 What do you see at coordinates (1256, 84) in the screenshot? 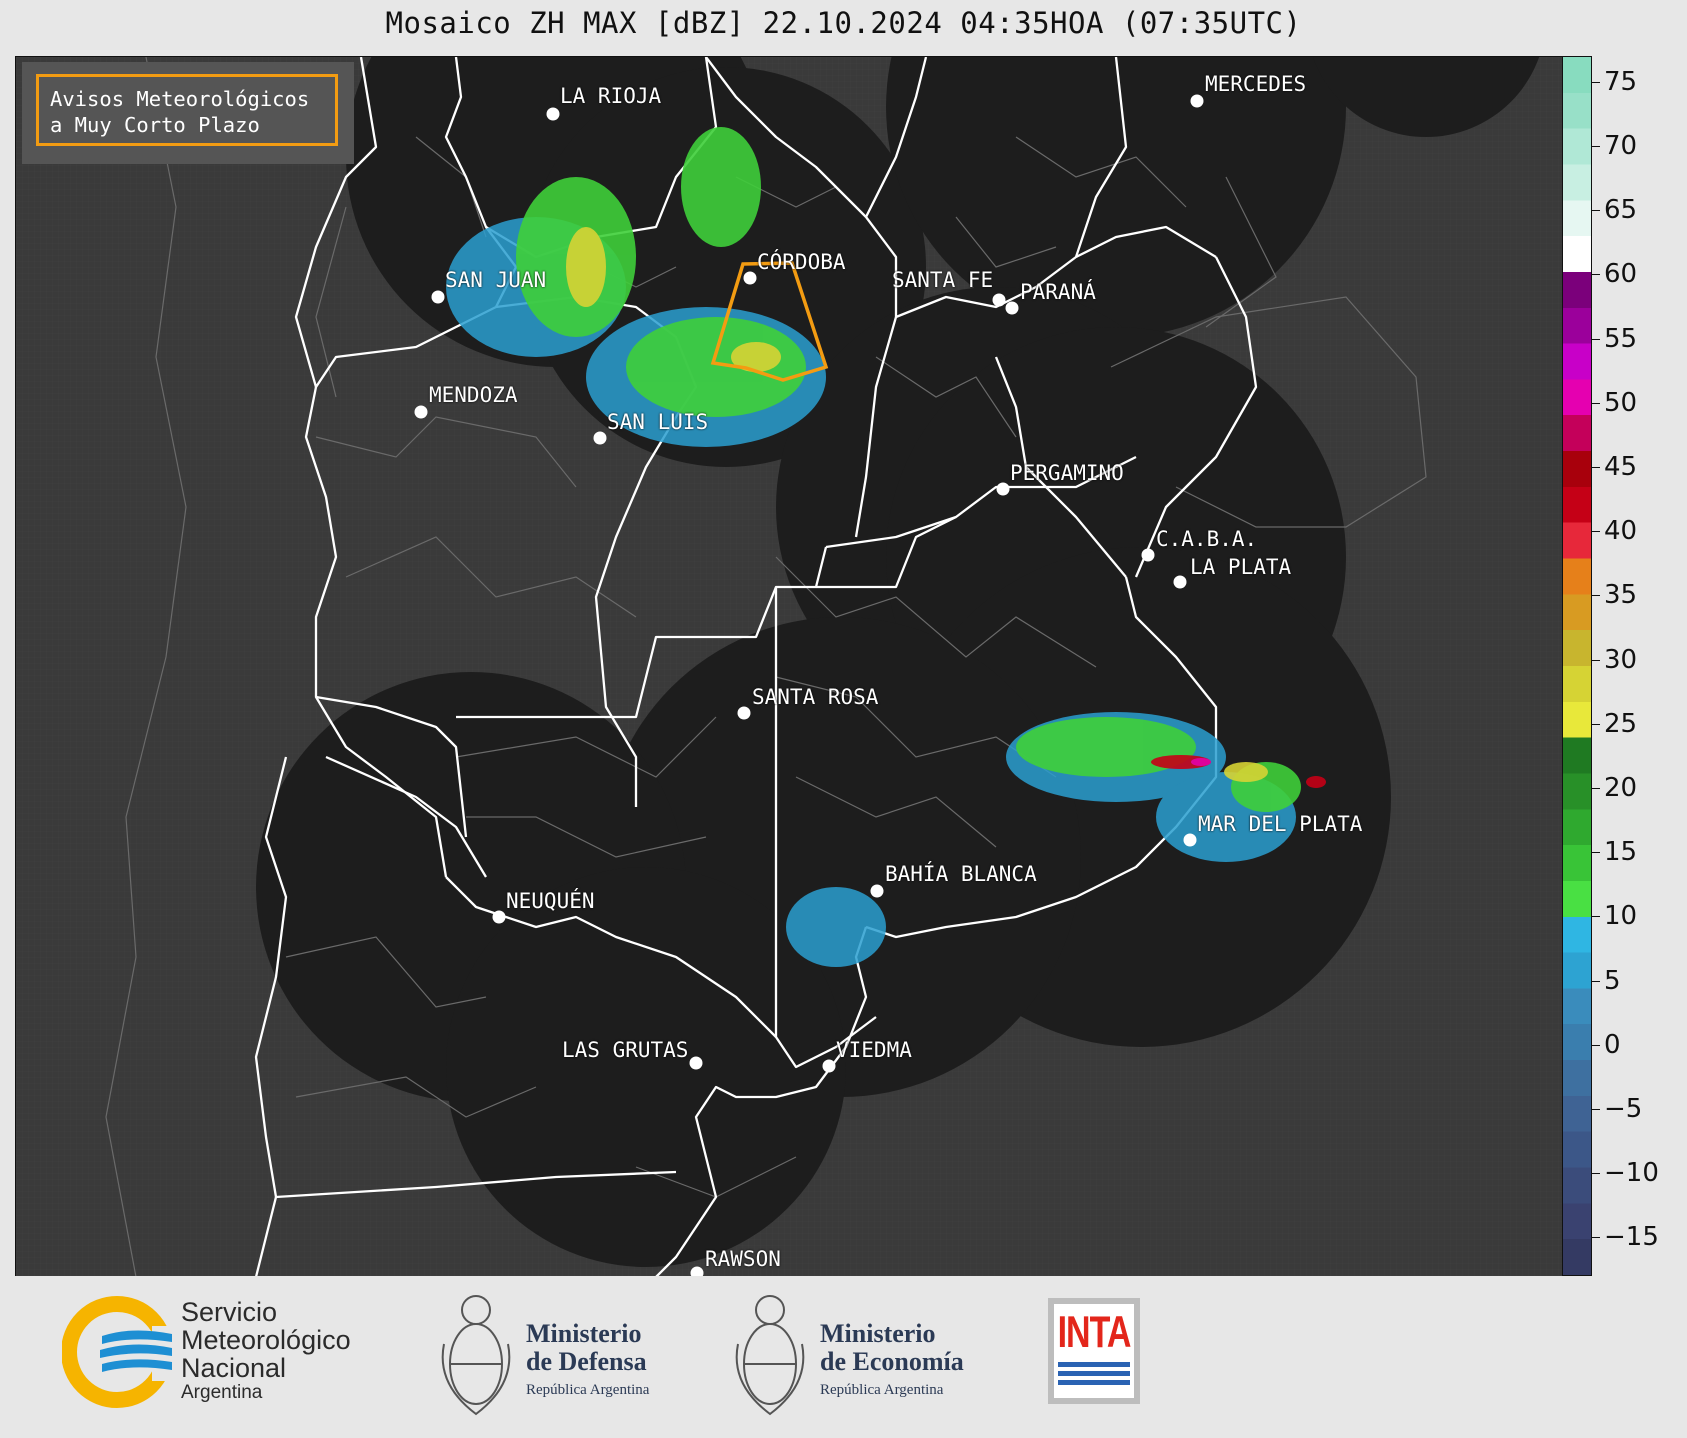
I see `city-label: MERCEDES` at bounding box center [1256, 84].